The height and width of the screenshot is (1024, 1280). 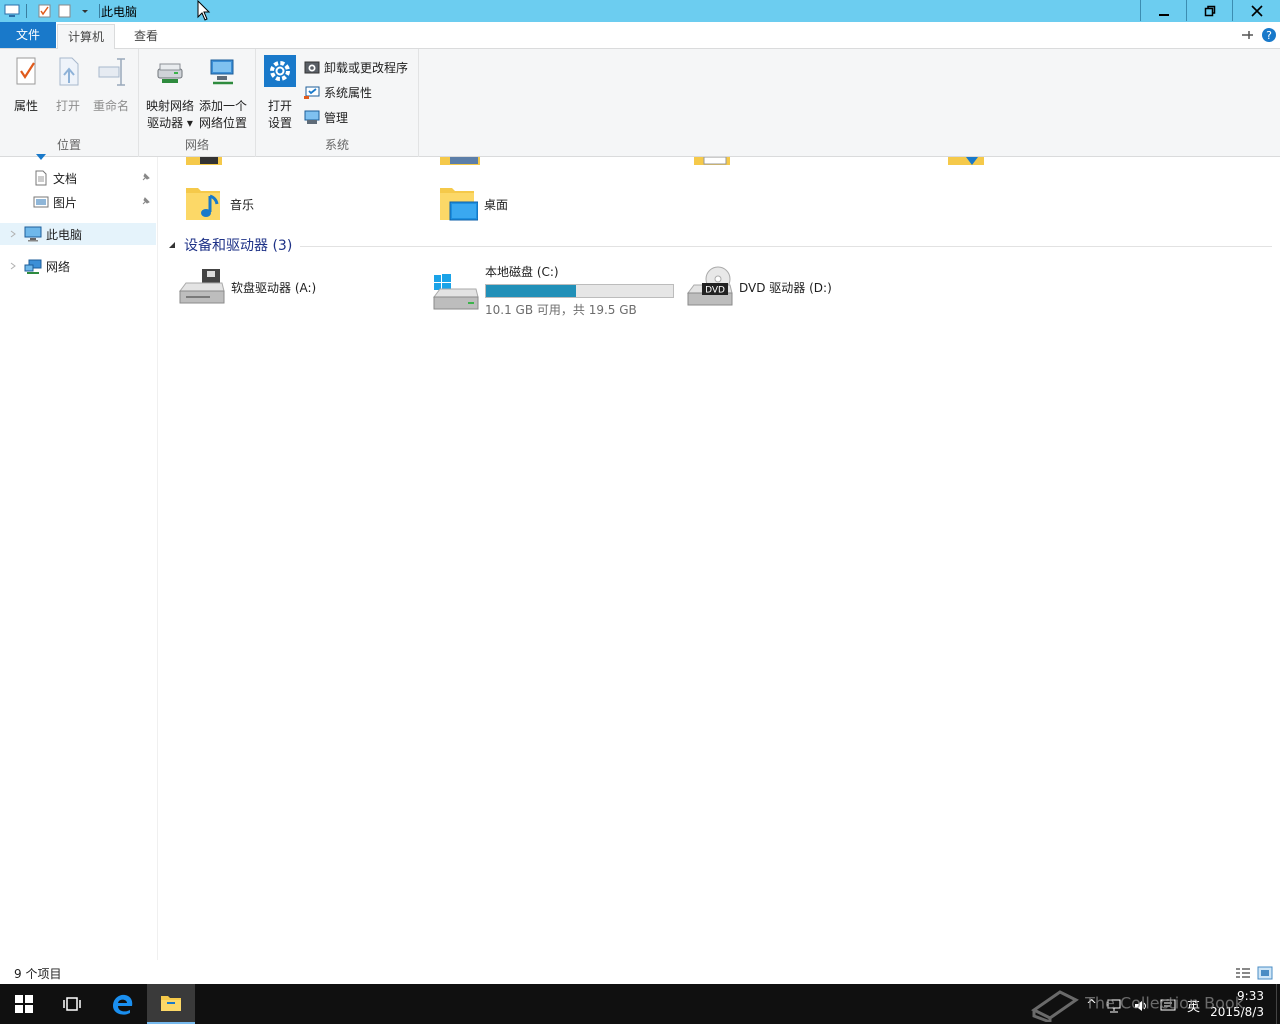 I want to click on close-icon, so click(x=1256, y=10).